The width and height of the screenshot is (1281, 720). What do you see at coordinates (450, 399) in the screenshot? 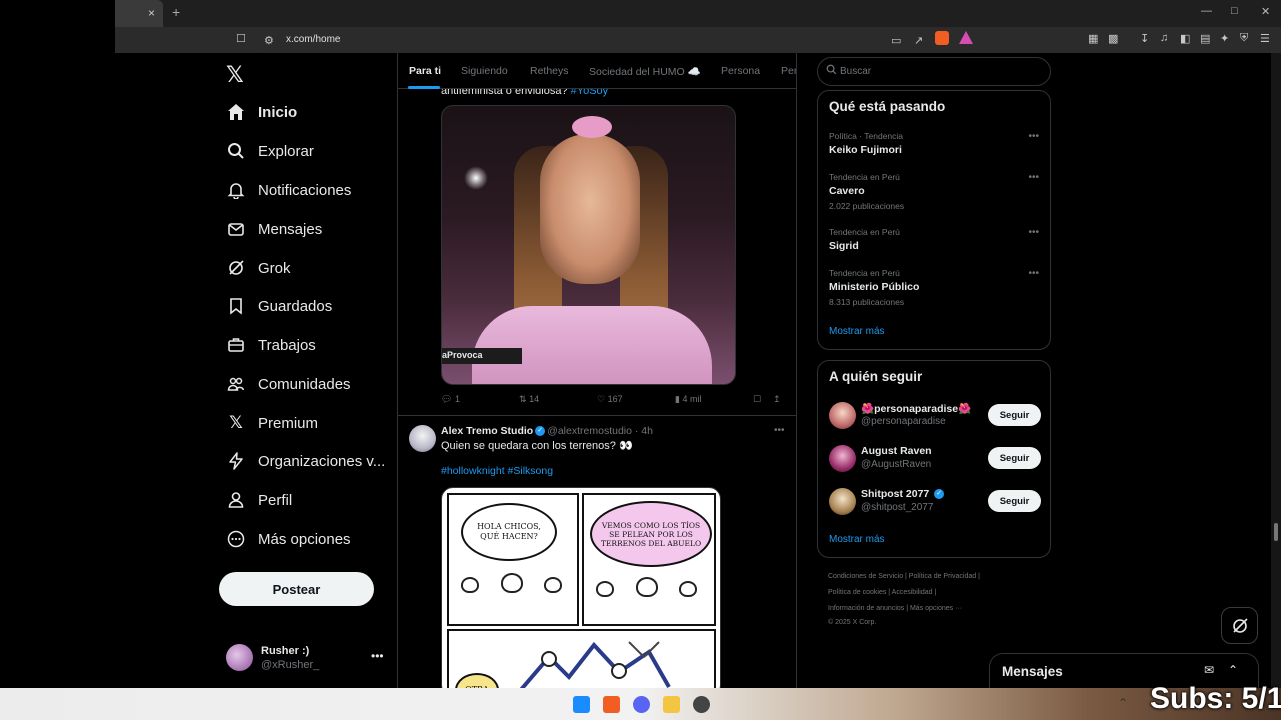
I see `reply-button: 💬︎ 1` at bounding box center [450, 399].